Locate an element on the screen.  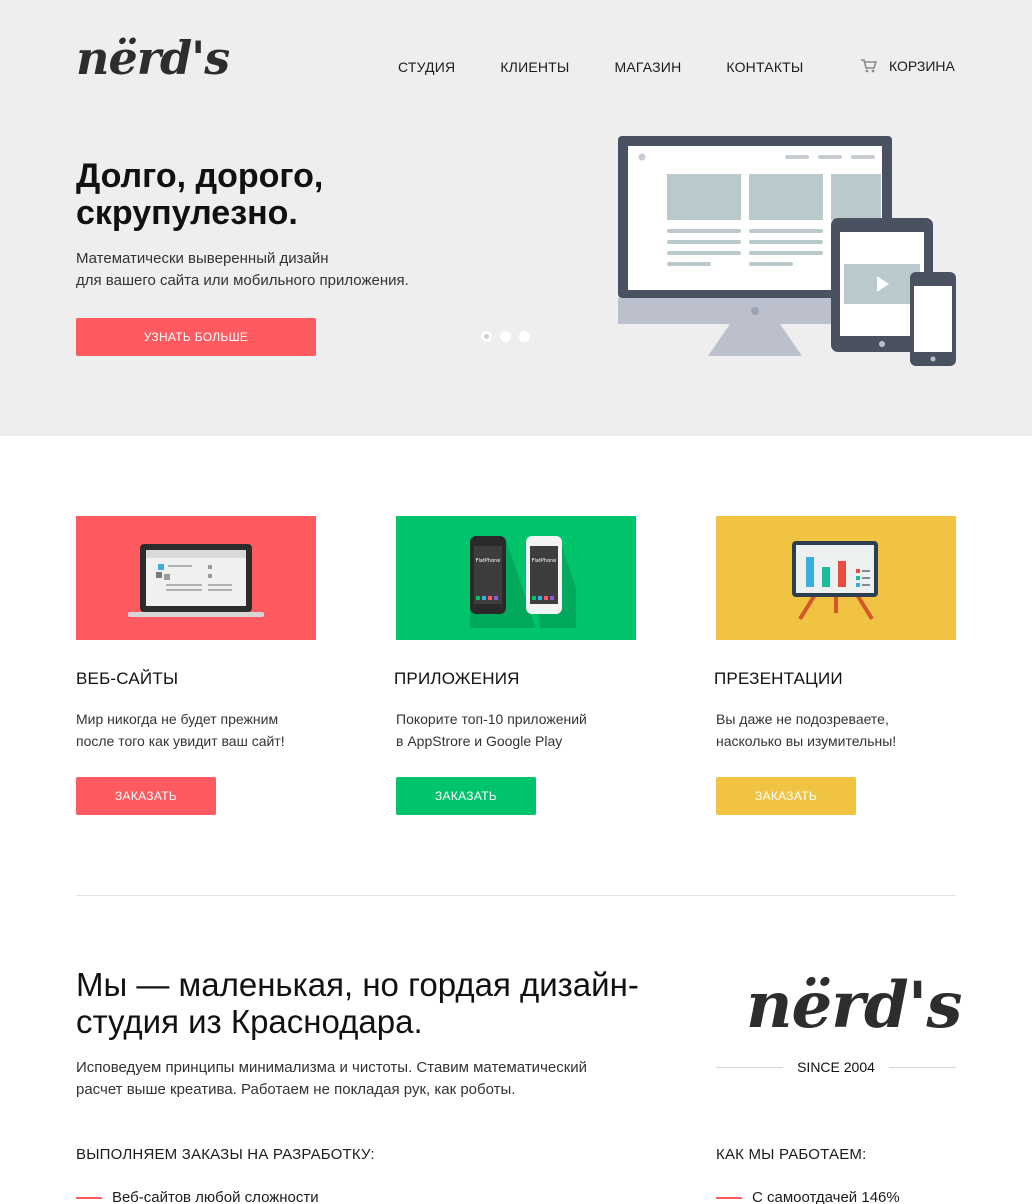
since-text: SINCE 2004 is located at coordinates (836, 1067).